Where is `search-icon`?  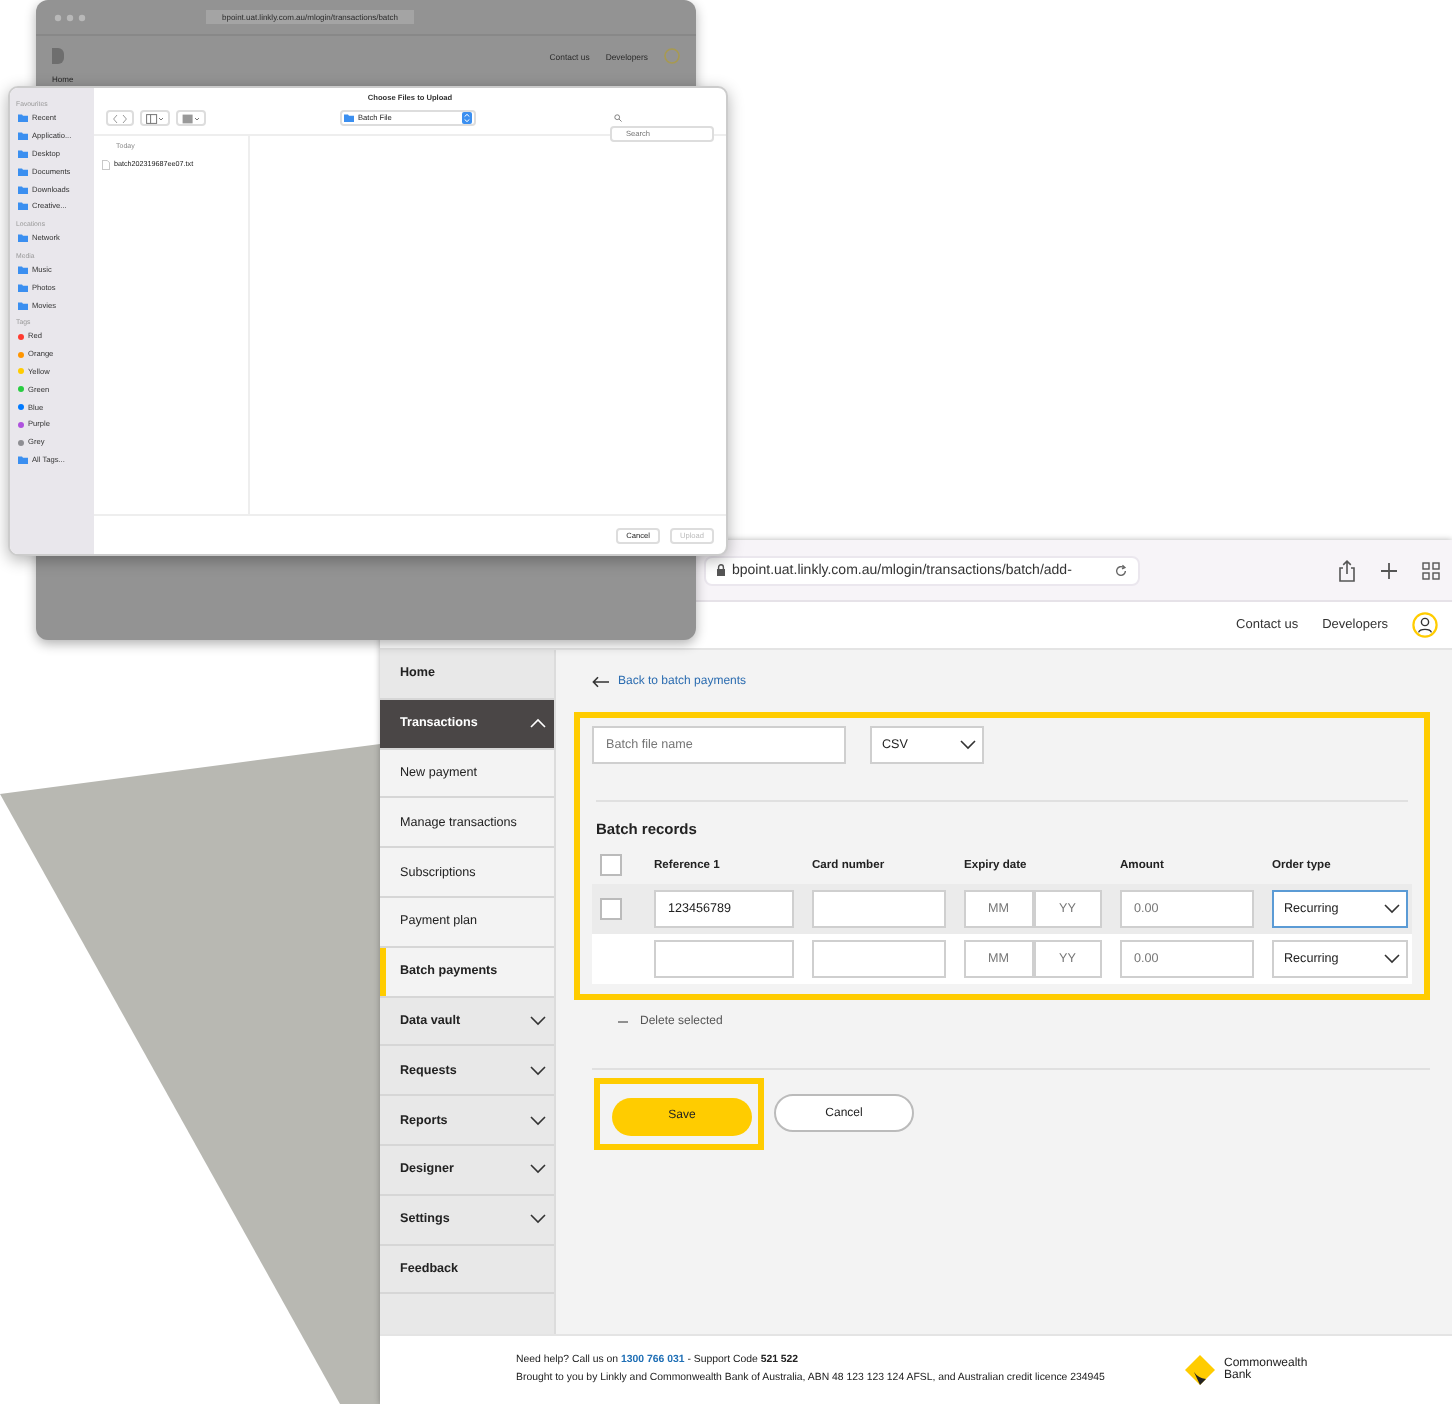 search-icon is located at coordinates (618, 118).